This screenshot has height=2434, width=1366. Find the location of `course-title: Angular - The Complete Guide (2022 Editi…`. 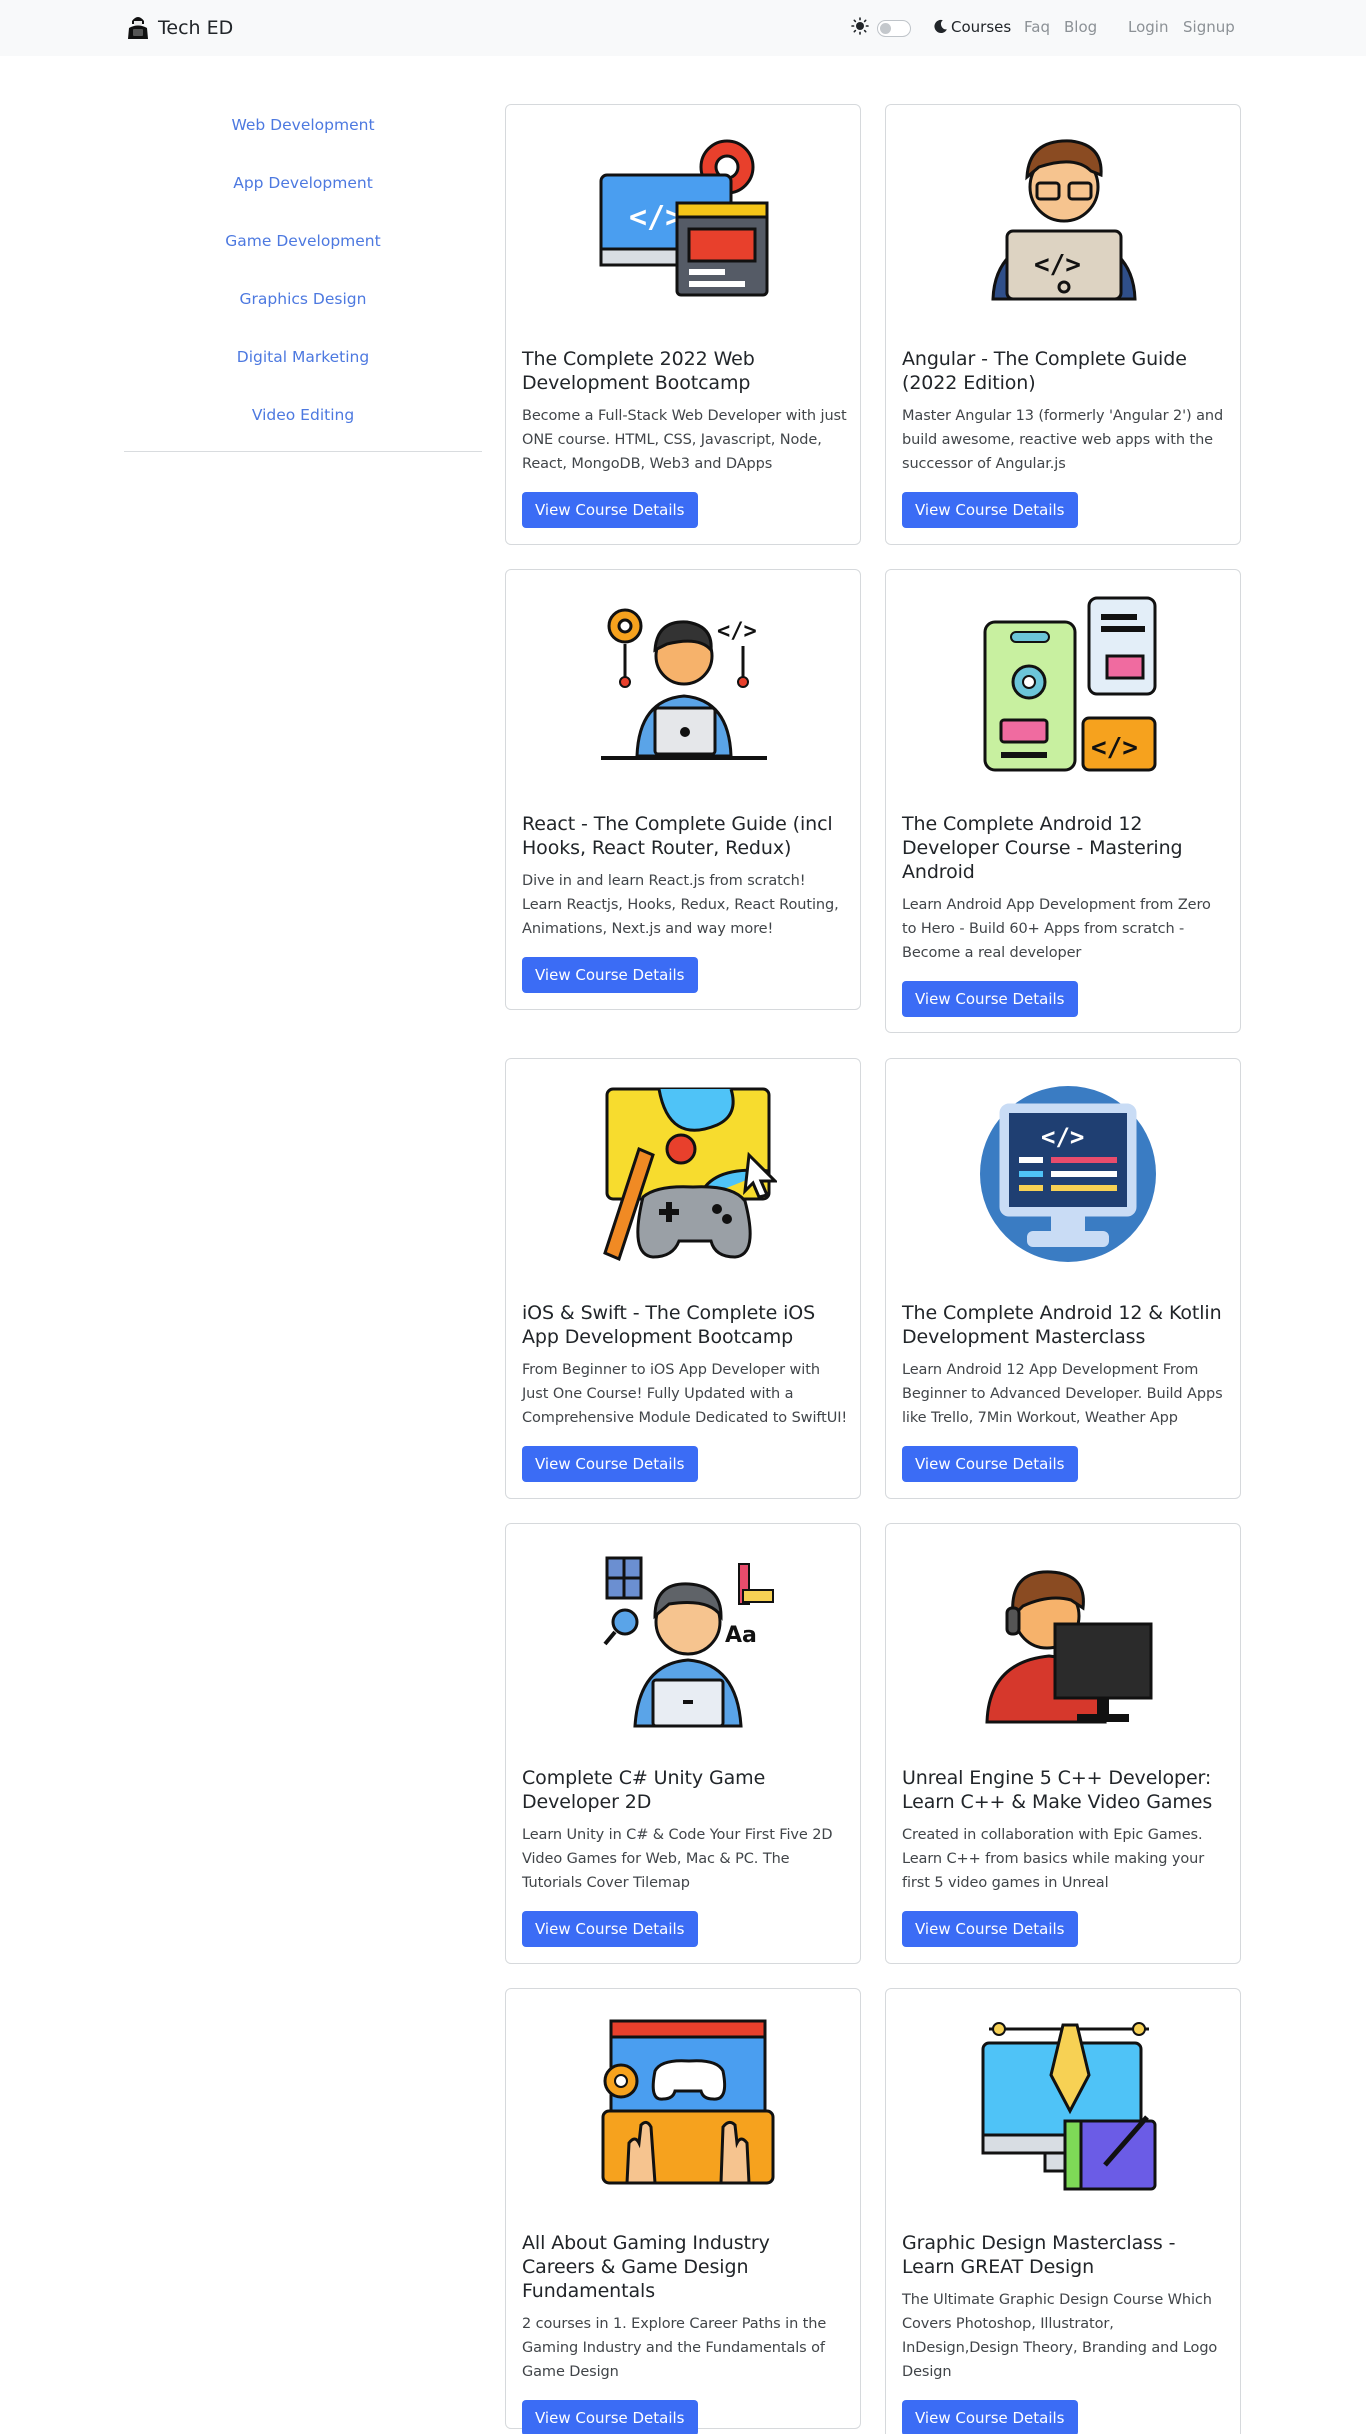

course-title: Angular - The Complete Guide (2022 Editi… is located at coordinates (1044, 371).